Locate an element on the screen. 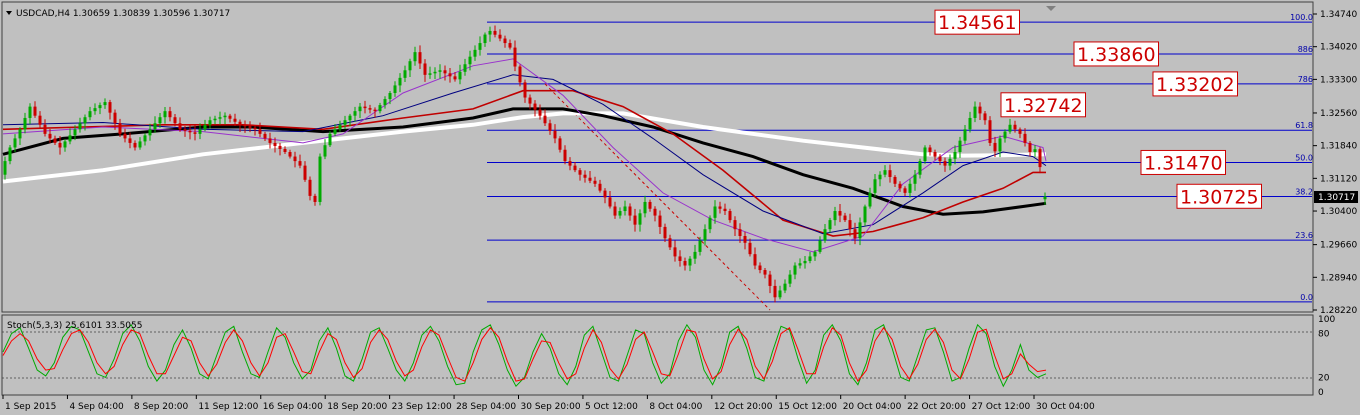  stoch-tick-label: 20 is located at coordinates (1324, 378).